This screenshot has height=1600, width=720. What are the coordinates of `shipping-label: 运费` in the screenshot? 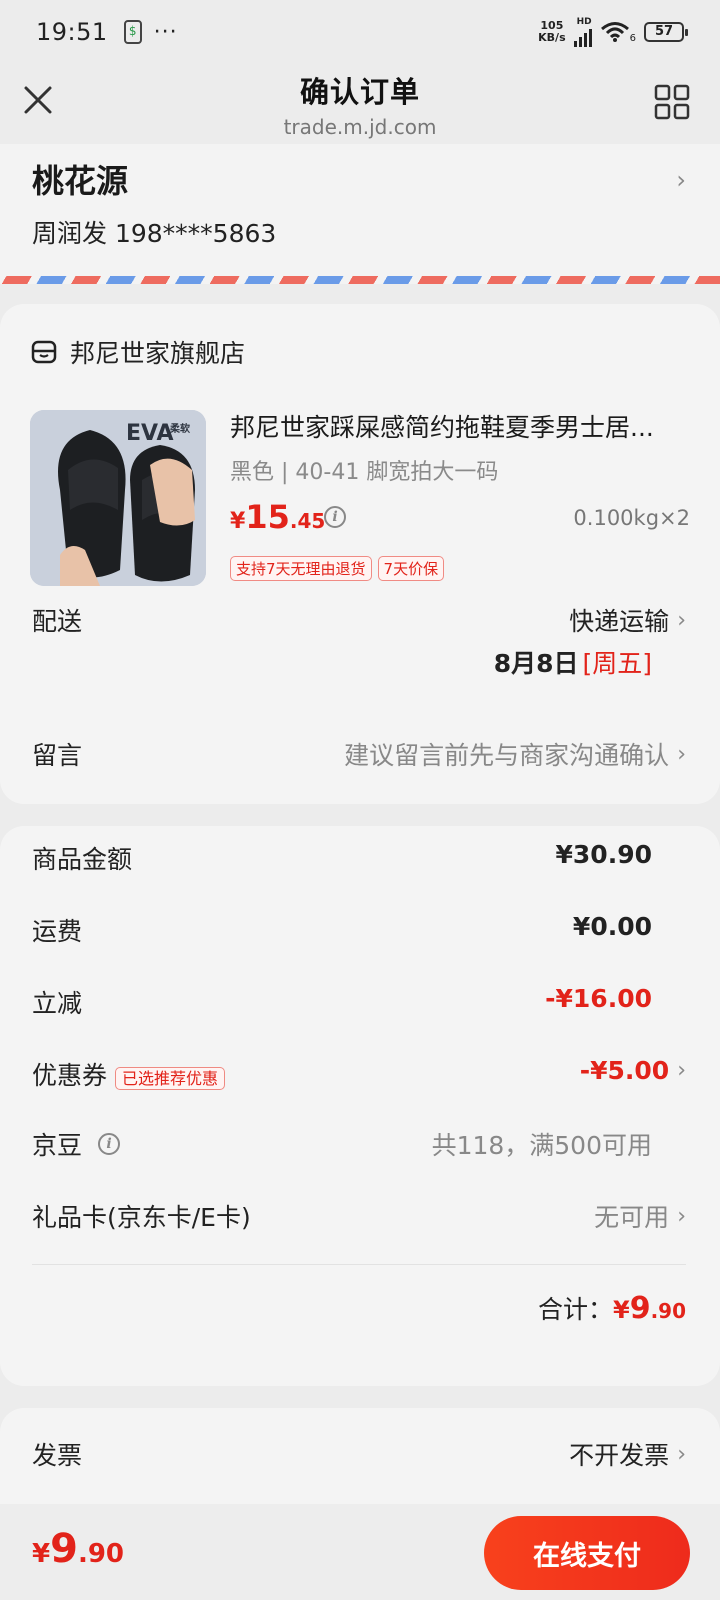 It's located at (57, 931).